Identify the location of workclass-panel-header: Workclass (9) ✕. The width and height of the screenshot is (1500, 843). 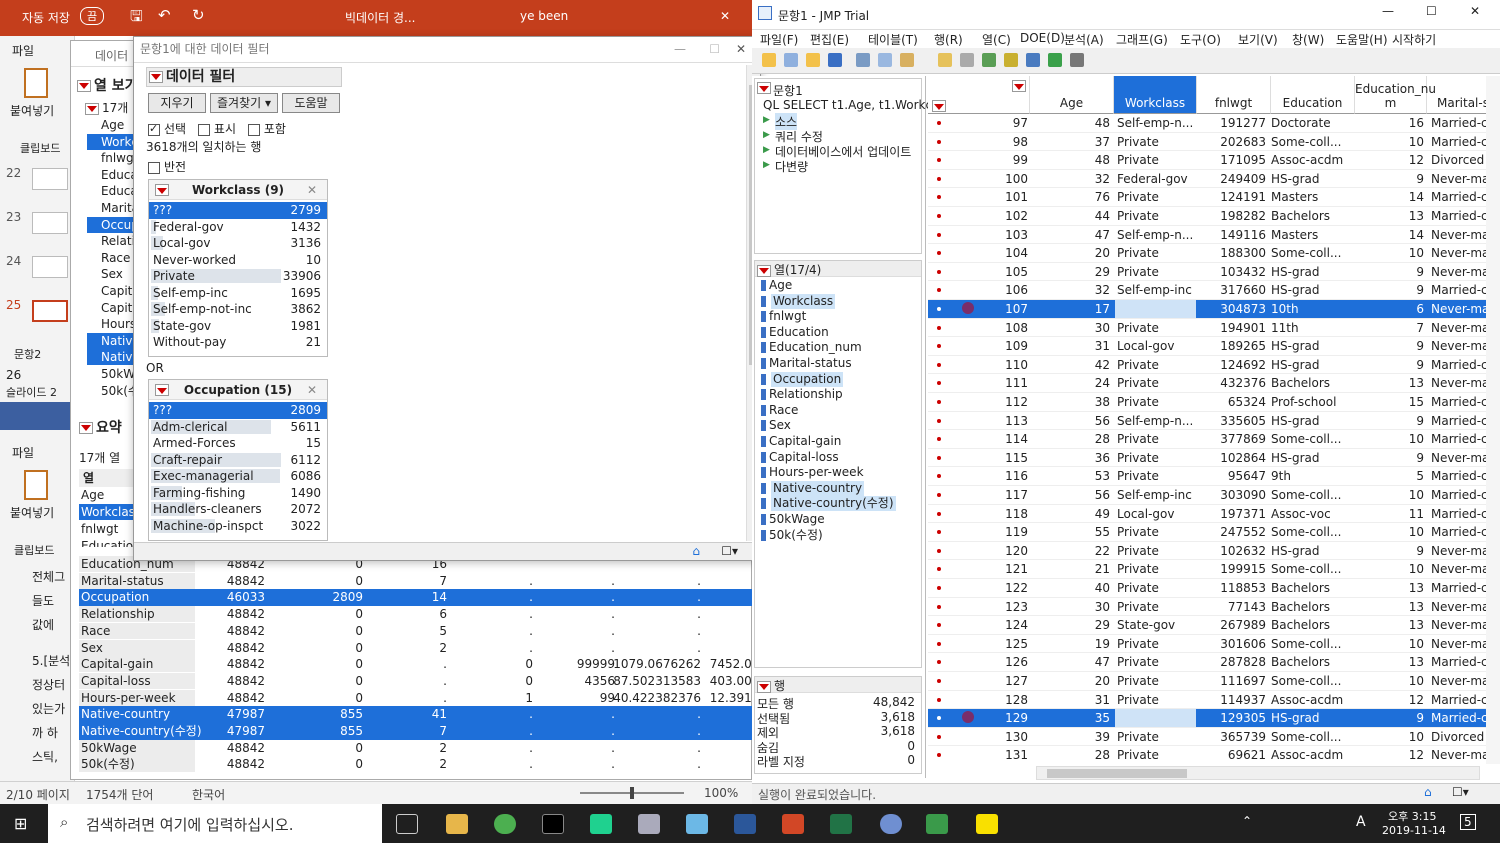
(238, 190).